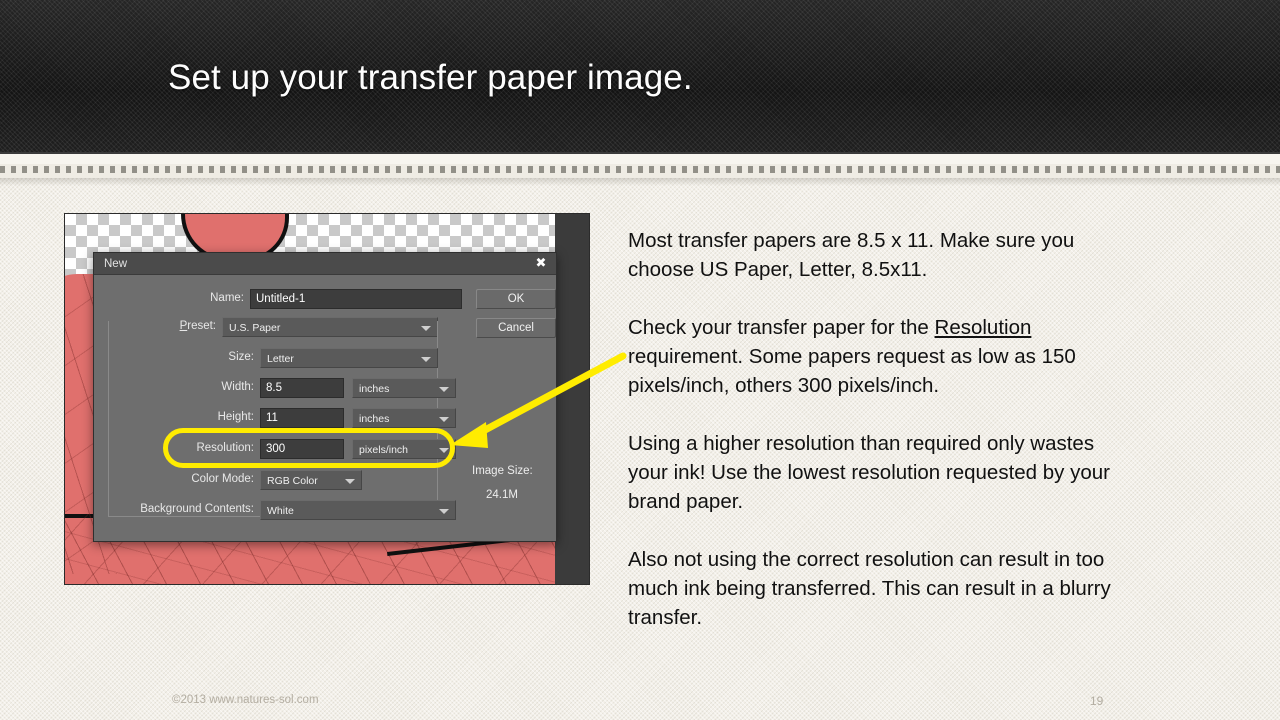 Image resolution: width=1280 pixels, height=720 pixels. What do you see at coordinates (197, 509) in the screenshot?
I see `background-contents-label: Background Contents:` at bounding box center [197, 509].